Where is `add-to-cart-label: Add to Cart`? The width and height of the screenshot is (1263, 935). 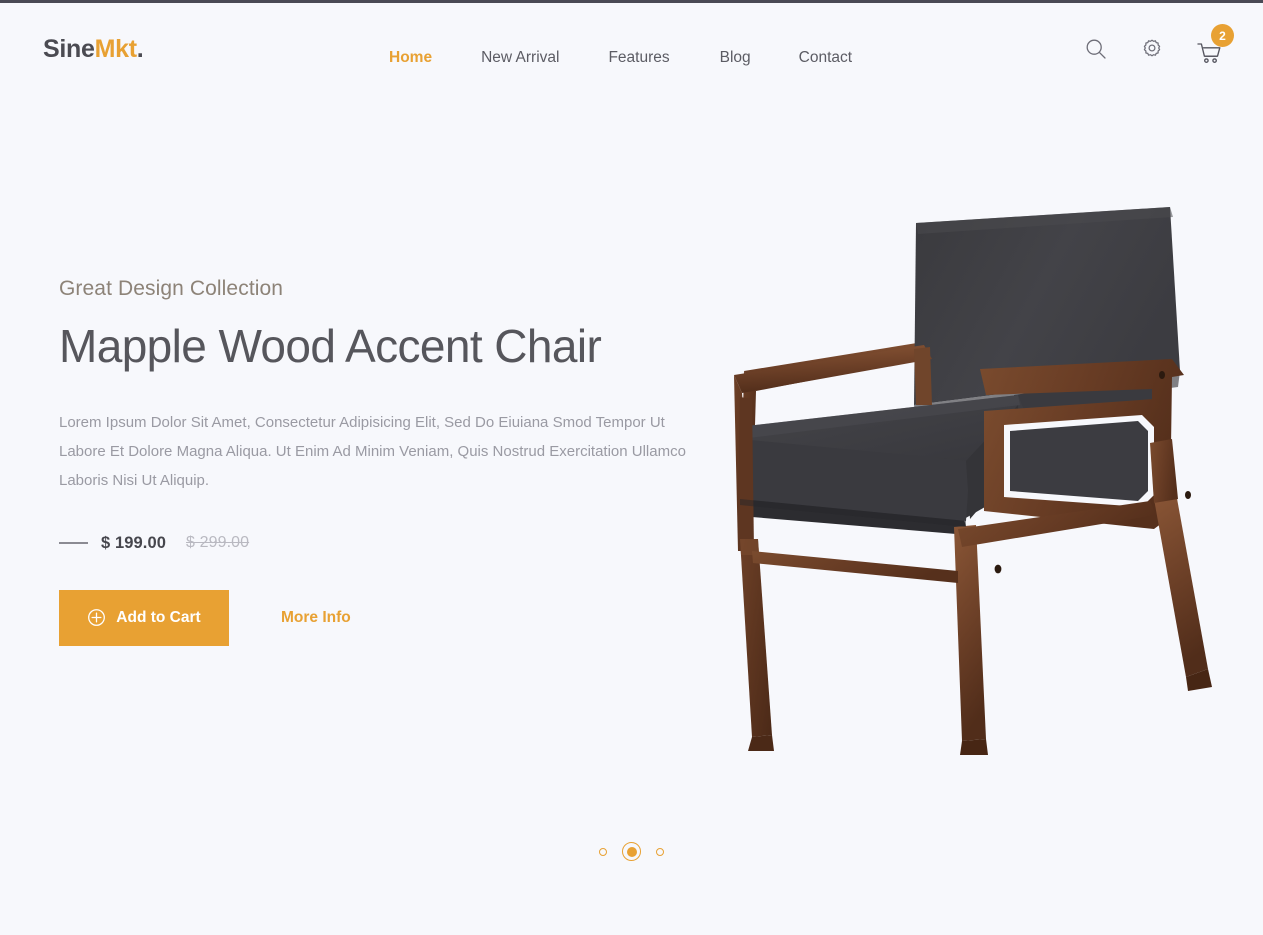
add-to-cart-label: Add to Cart is located at coordinates (158, 617).